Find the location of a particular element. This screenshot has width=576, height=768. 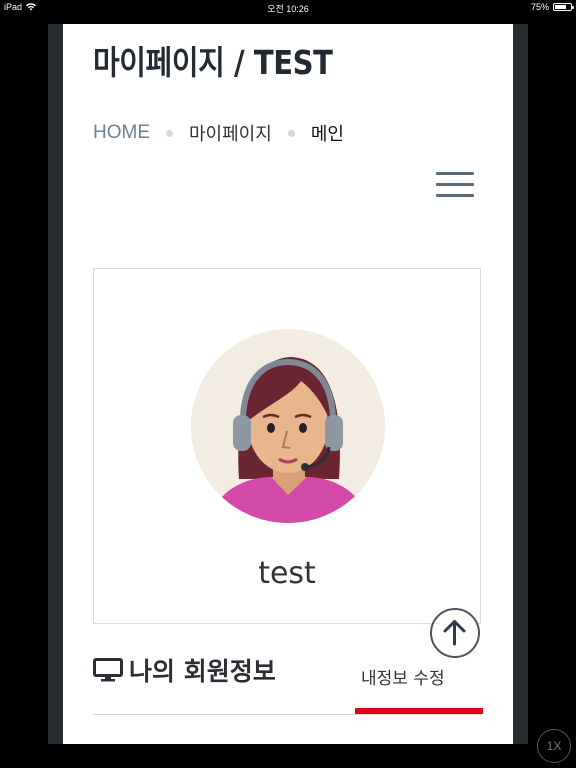

status-bar: iPad 오전 10:26 75% is located at coordinates (288, 8).